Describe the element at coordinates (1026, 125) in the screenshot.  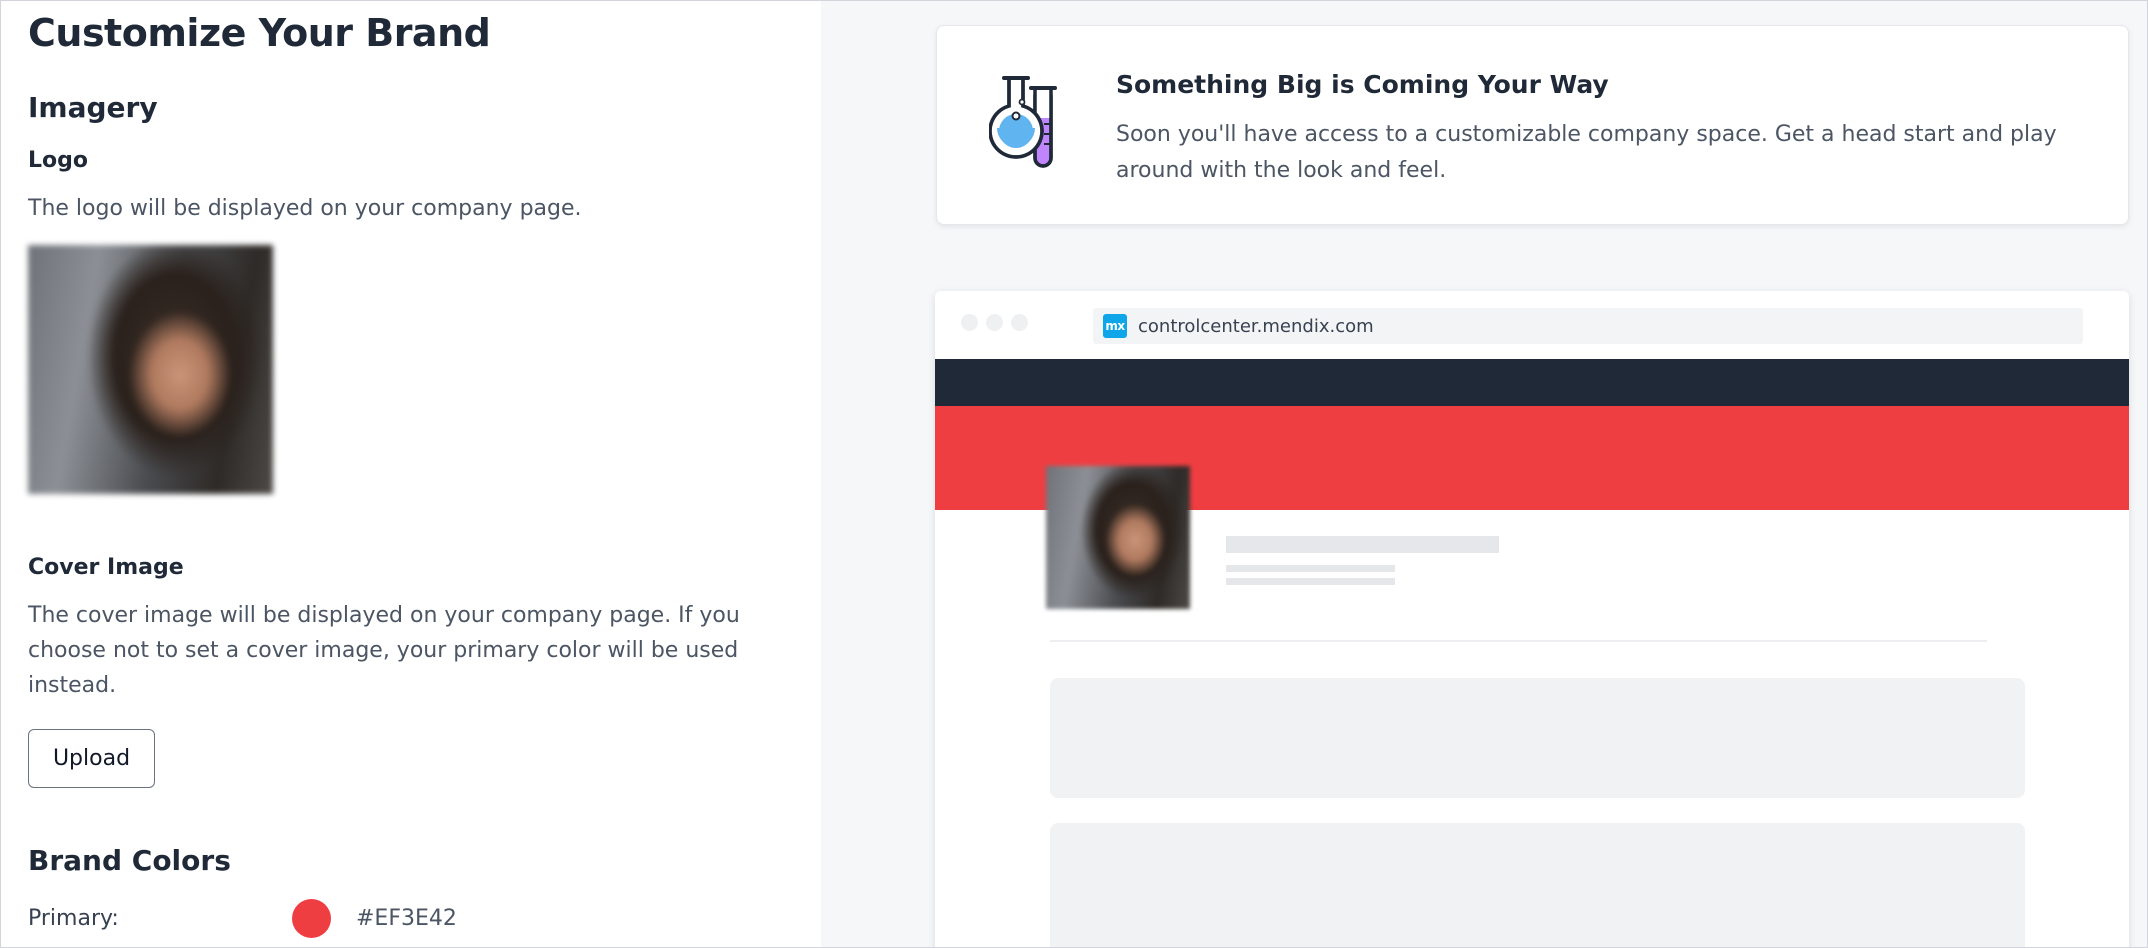
I see `lab-flask-icon` at that location.